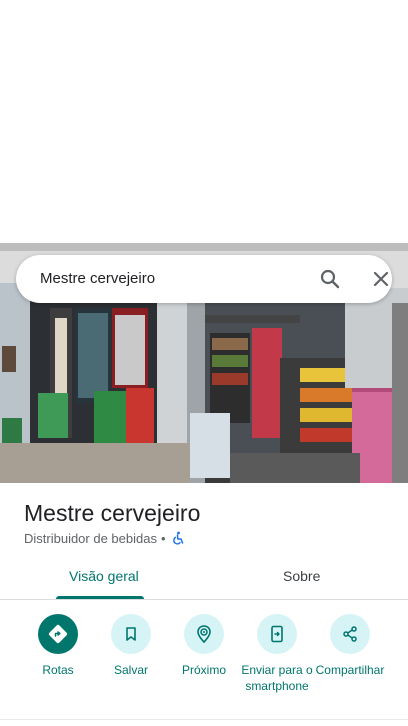 The height and width of the screenshot is (726, 408). What do you see at coordinates (204, 580) in the screenshot?
I see `tab-bar: Visão geral Sobre` at bounding box center [204, 580].